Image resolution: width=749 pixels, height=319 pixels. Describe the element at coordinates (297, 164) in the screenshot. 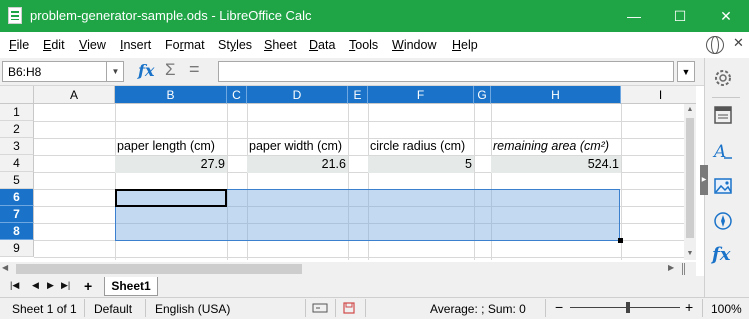

I see `cell-d4: 21.6` at that location.